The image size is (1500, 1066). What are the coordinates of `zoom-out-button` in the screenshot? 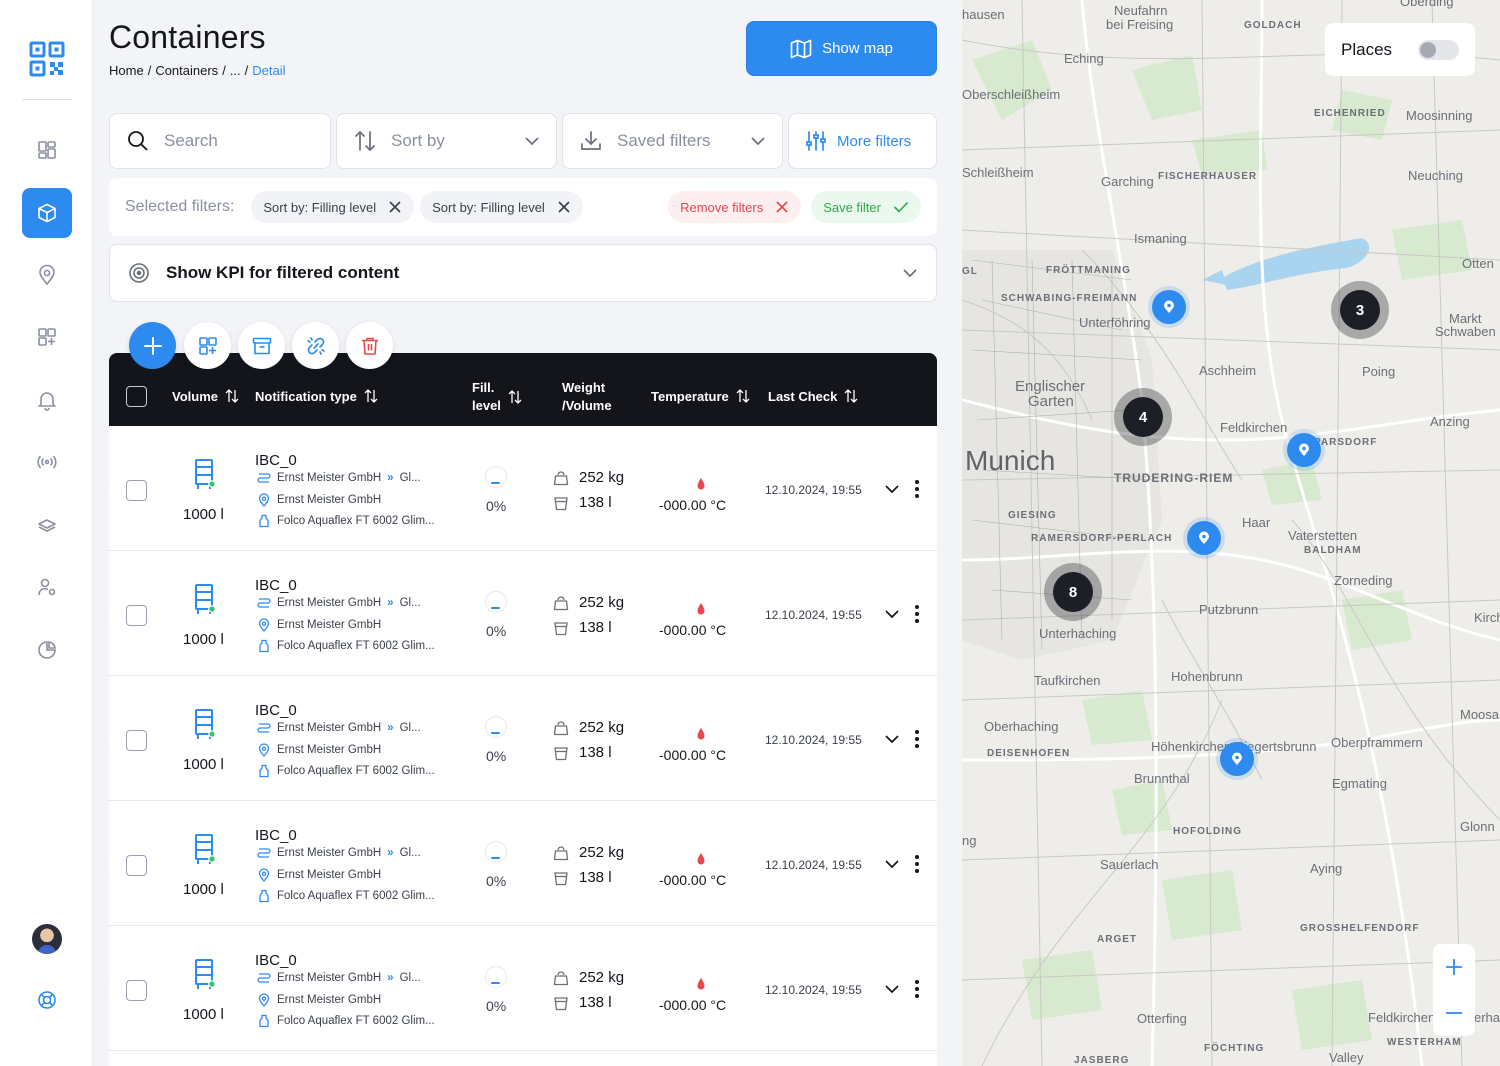 It's located at (1454, 1013).